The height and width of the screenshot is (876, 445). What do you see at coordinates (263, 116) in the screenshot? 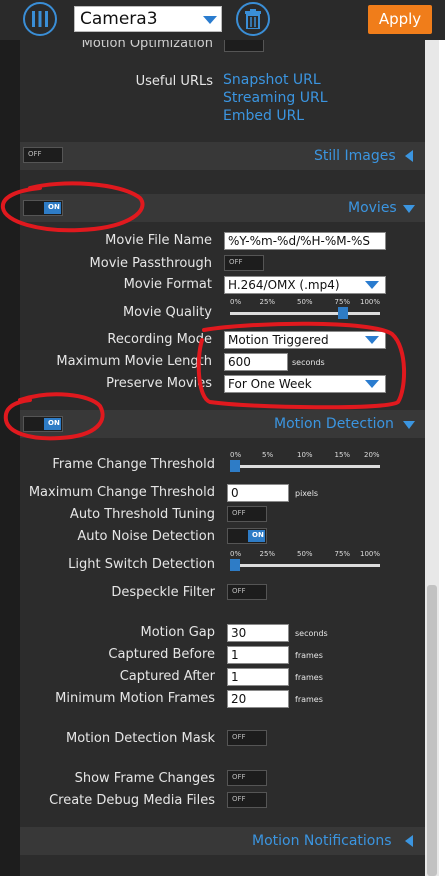
I see `embed-url-link: Embed URL` at bounding box center [263, 116].